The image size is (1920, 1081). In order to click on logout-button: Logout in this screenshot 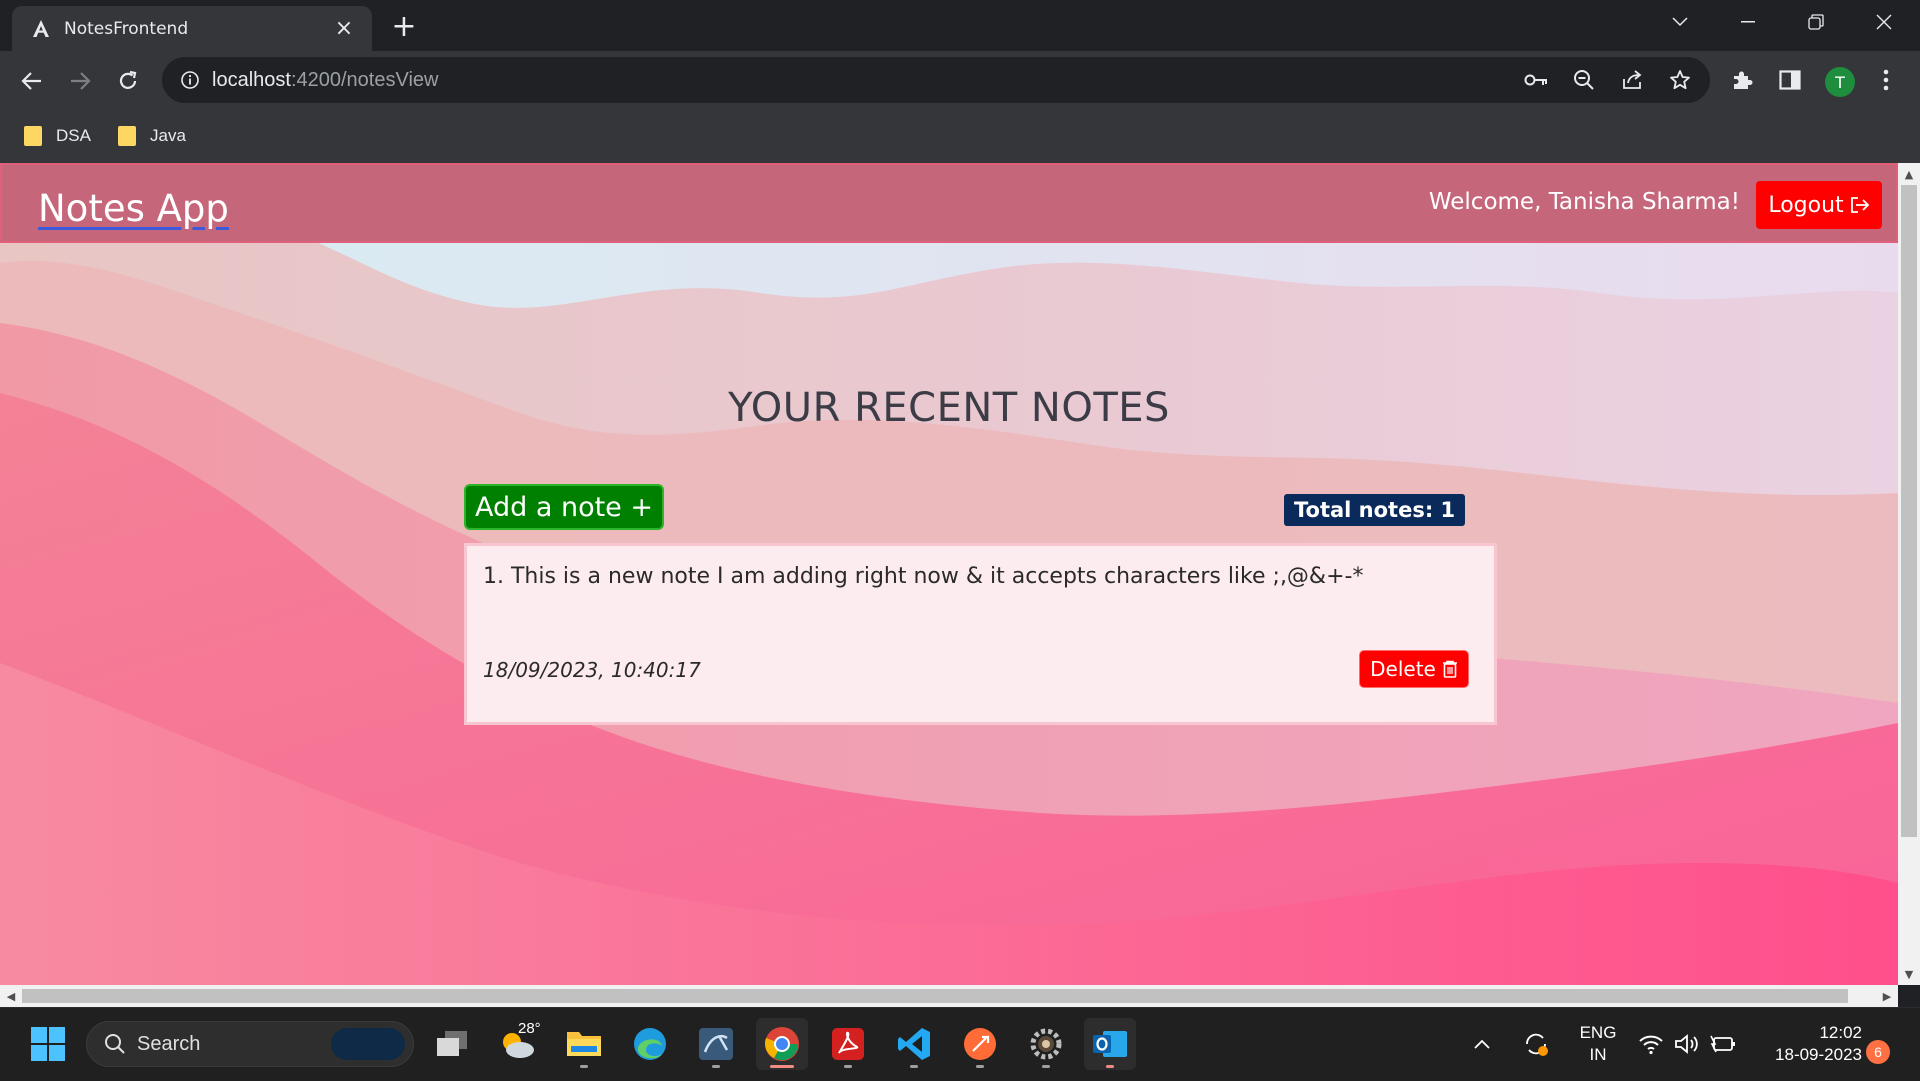, I will do `click(1819, 205)`.